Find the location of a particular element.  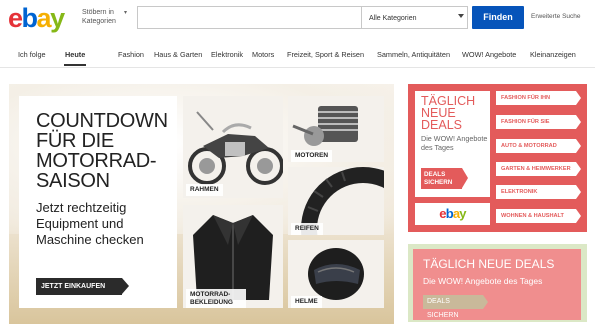

tile-label-helme: HELME is located at coordinates (306, 302).